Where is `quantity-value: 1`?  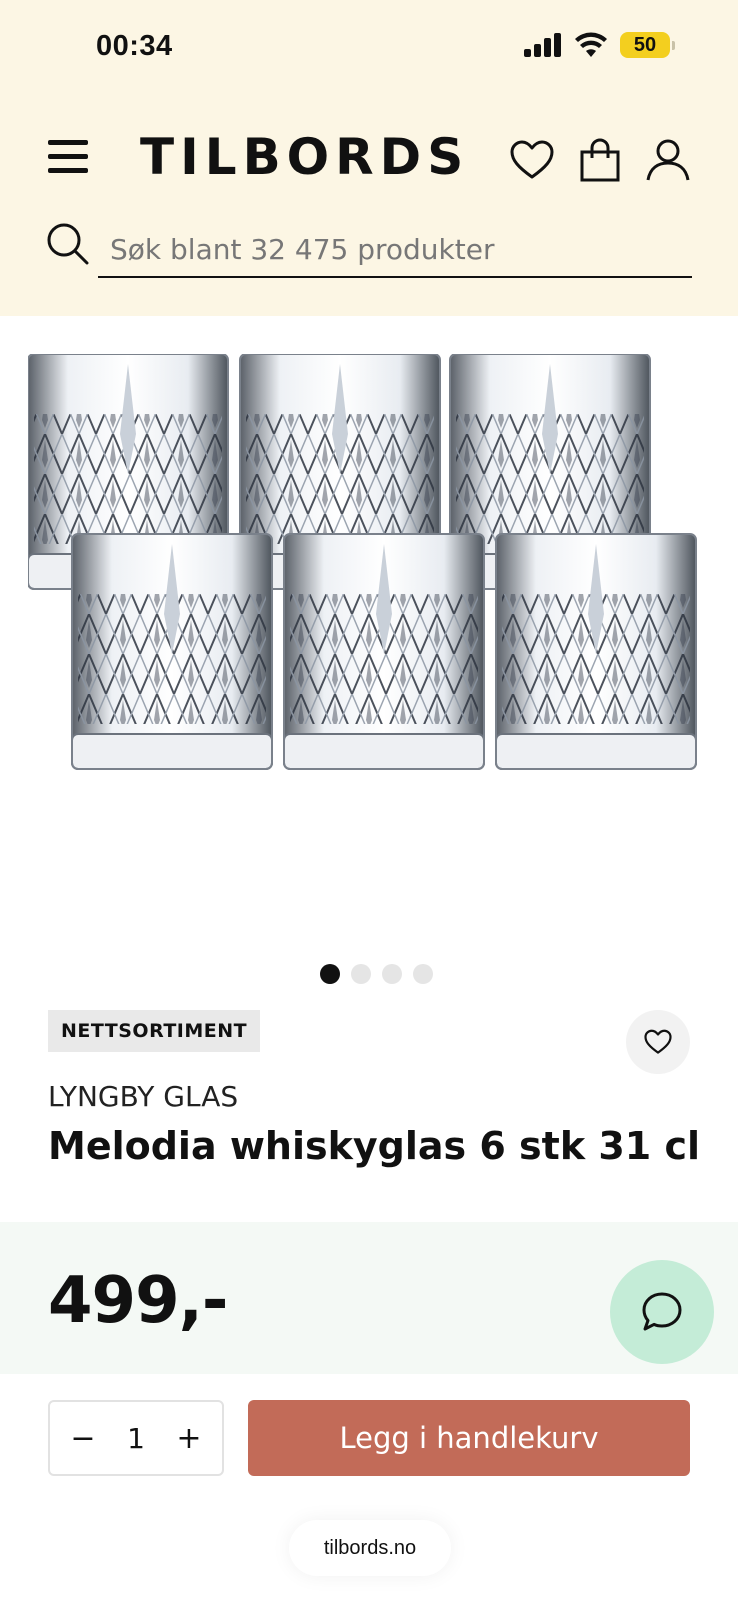 quantity-value: 1 is located at coordinates (136, 1438).